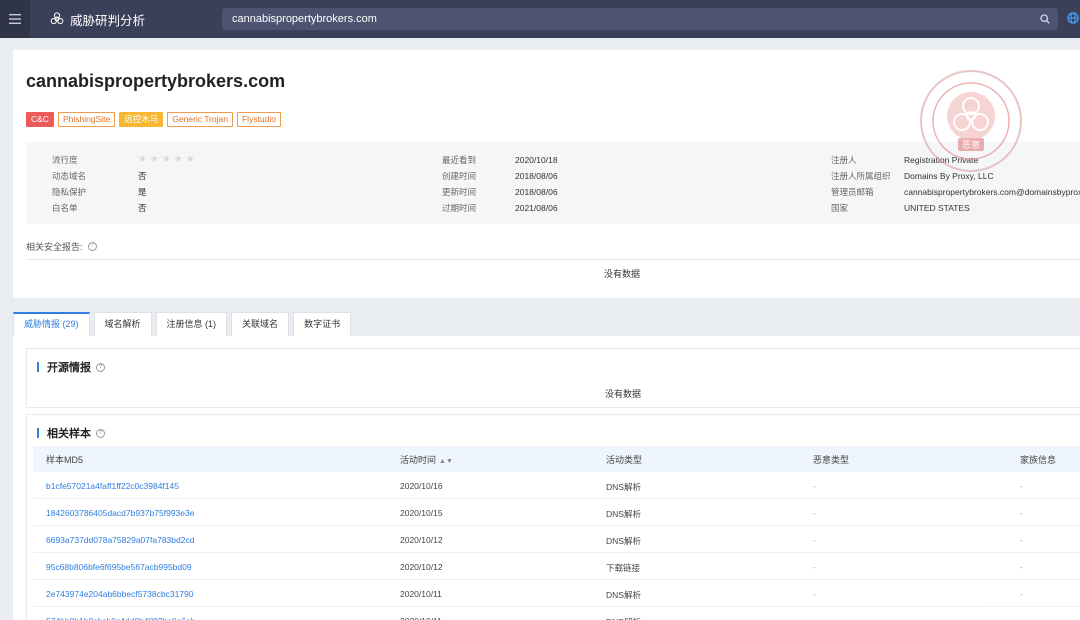 Image resolution: width=1080 pixels, height=620 pixels. What do you see at coordinates (260, 324) in the screenshot?
I see `tab-related-domains: 关联域名` at bounding box center [260, 324].